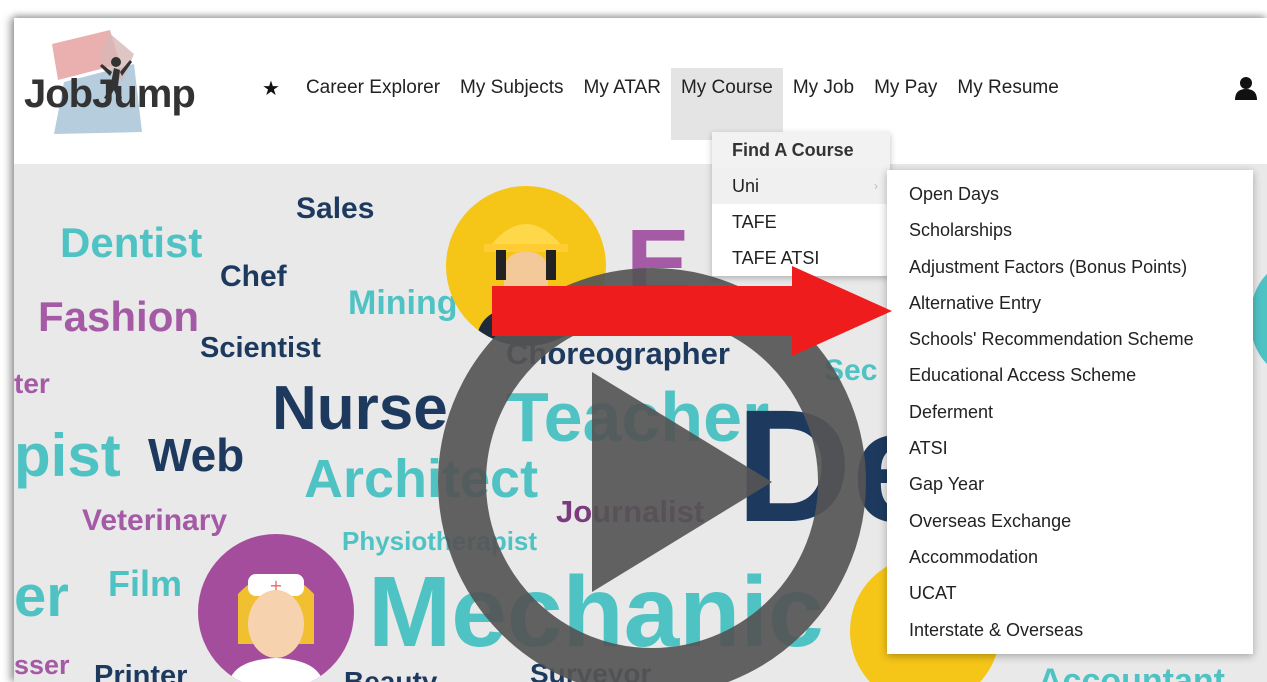 The height and width of the screenshot is (682, 1267). What do you see at coordinates (1070, 448) in the screenshot?
I see `submenu-atsi: ATSI` at bounding box center [1070, 448].